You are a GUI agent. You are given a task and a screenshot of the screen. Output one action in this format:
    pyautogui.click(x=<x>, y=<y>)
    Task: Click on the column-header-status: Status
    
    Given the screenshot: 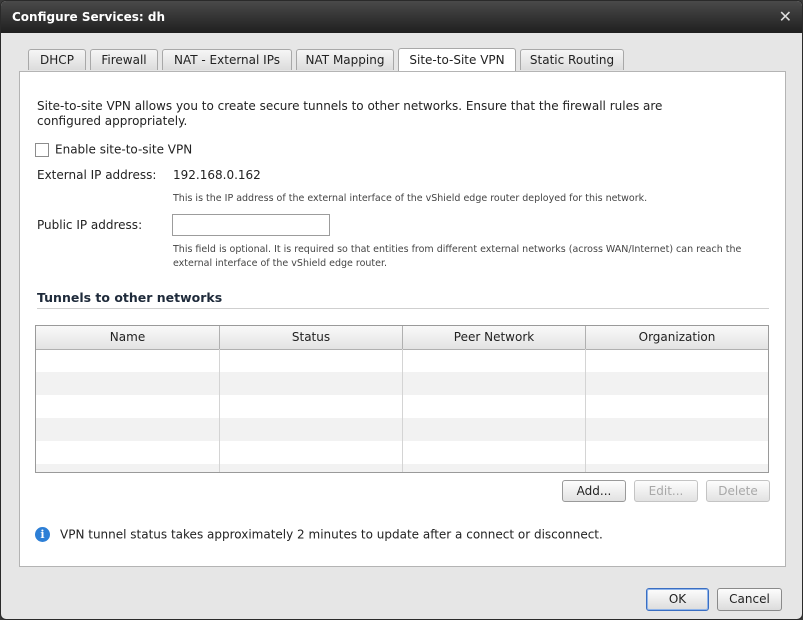 What is the action you would take?
    pyautogui.click(x=311, y=337)
    